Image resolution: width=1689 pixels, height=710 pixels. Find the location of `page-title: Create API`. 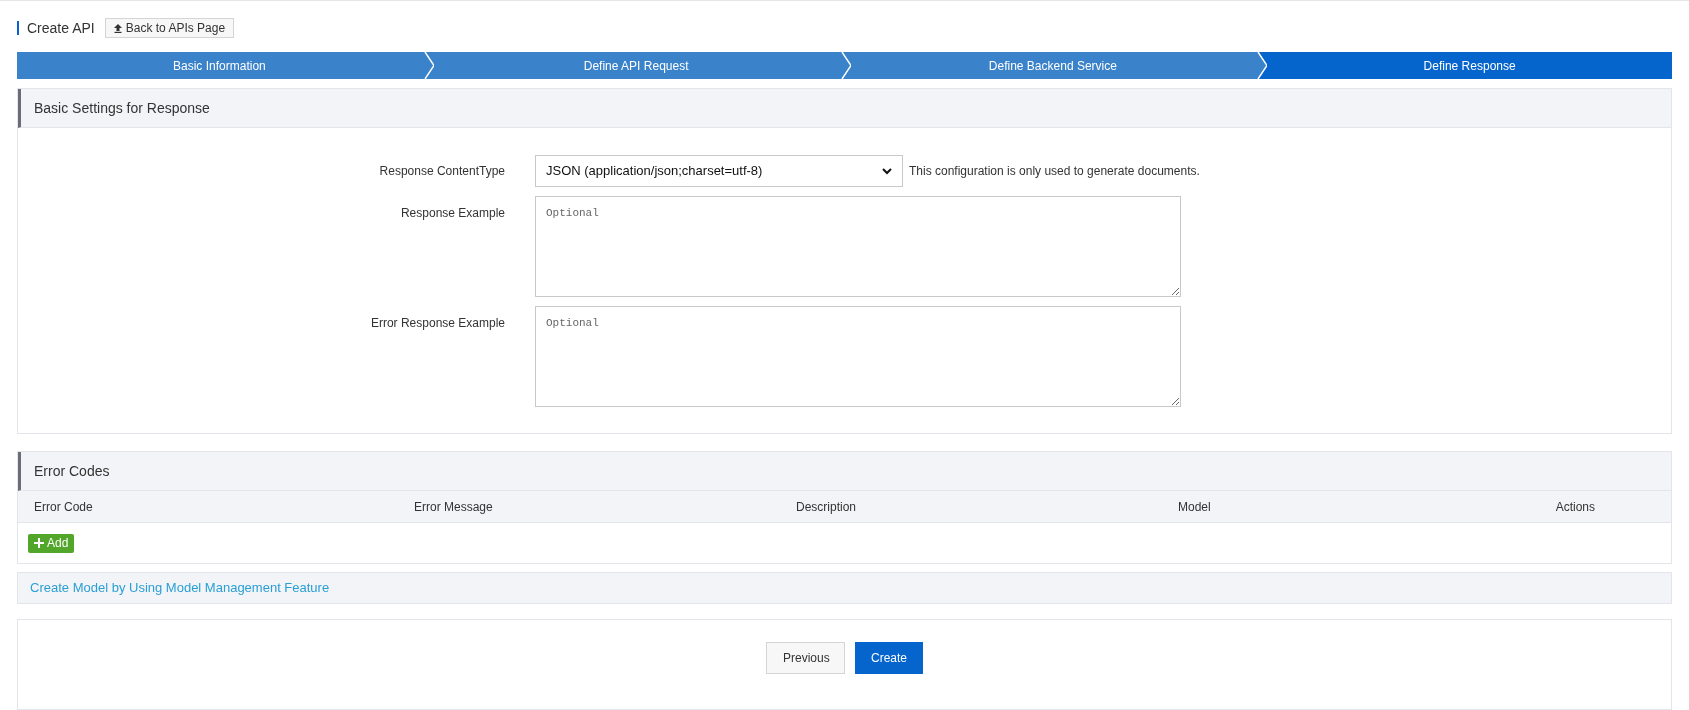

page-title: Create API is located at coordinates (61, 28).